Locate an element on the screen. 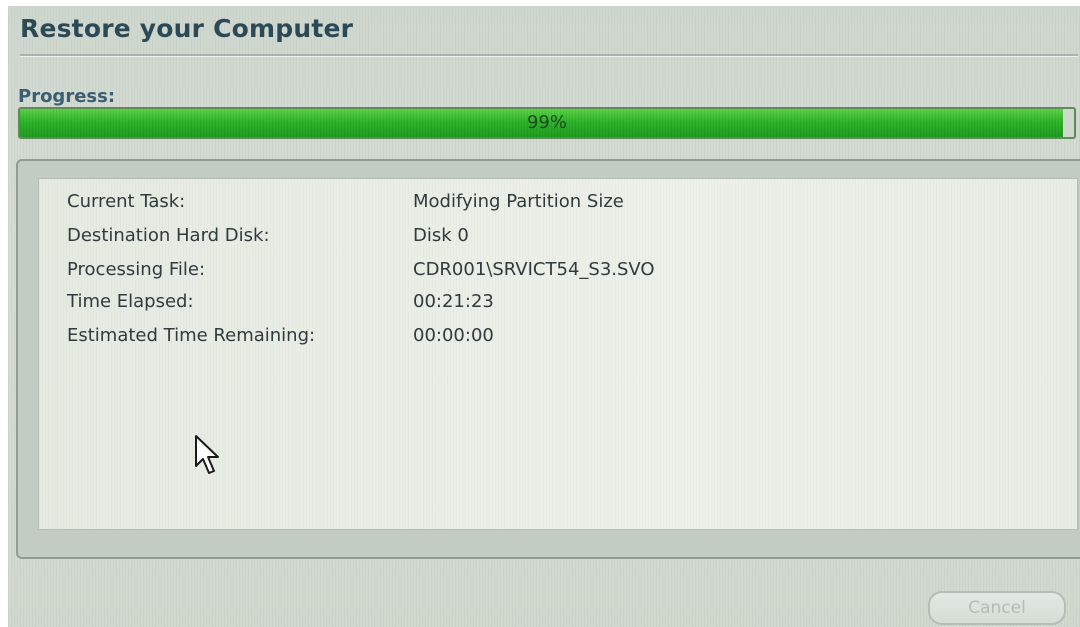 Image resolution: width=1080 pixels, height=627 pixels. mouse-pointer-icon is located at coordinates (207, 454).